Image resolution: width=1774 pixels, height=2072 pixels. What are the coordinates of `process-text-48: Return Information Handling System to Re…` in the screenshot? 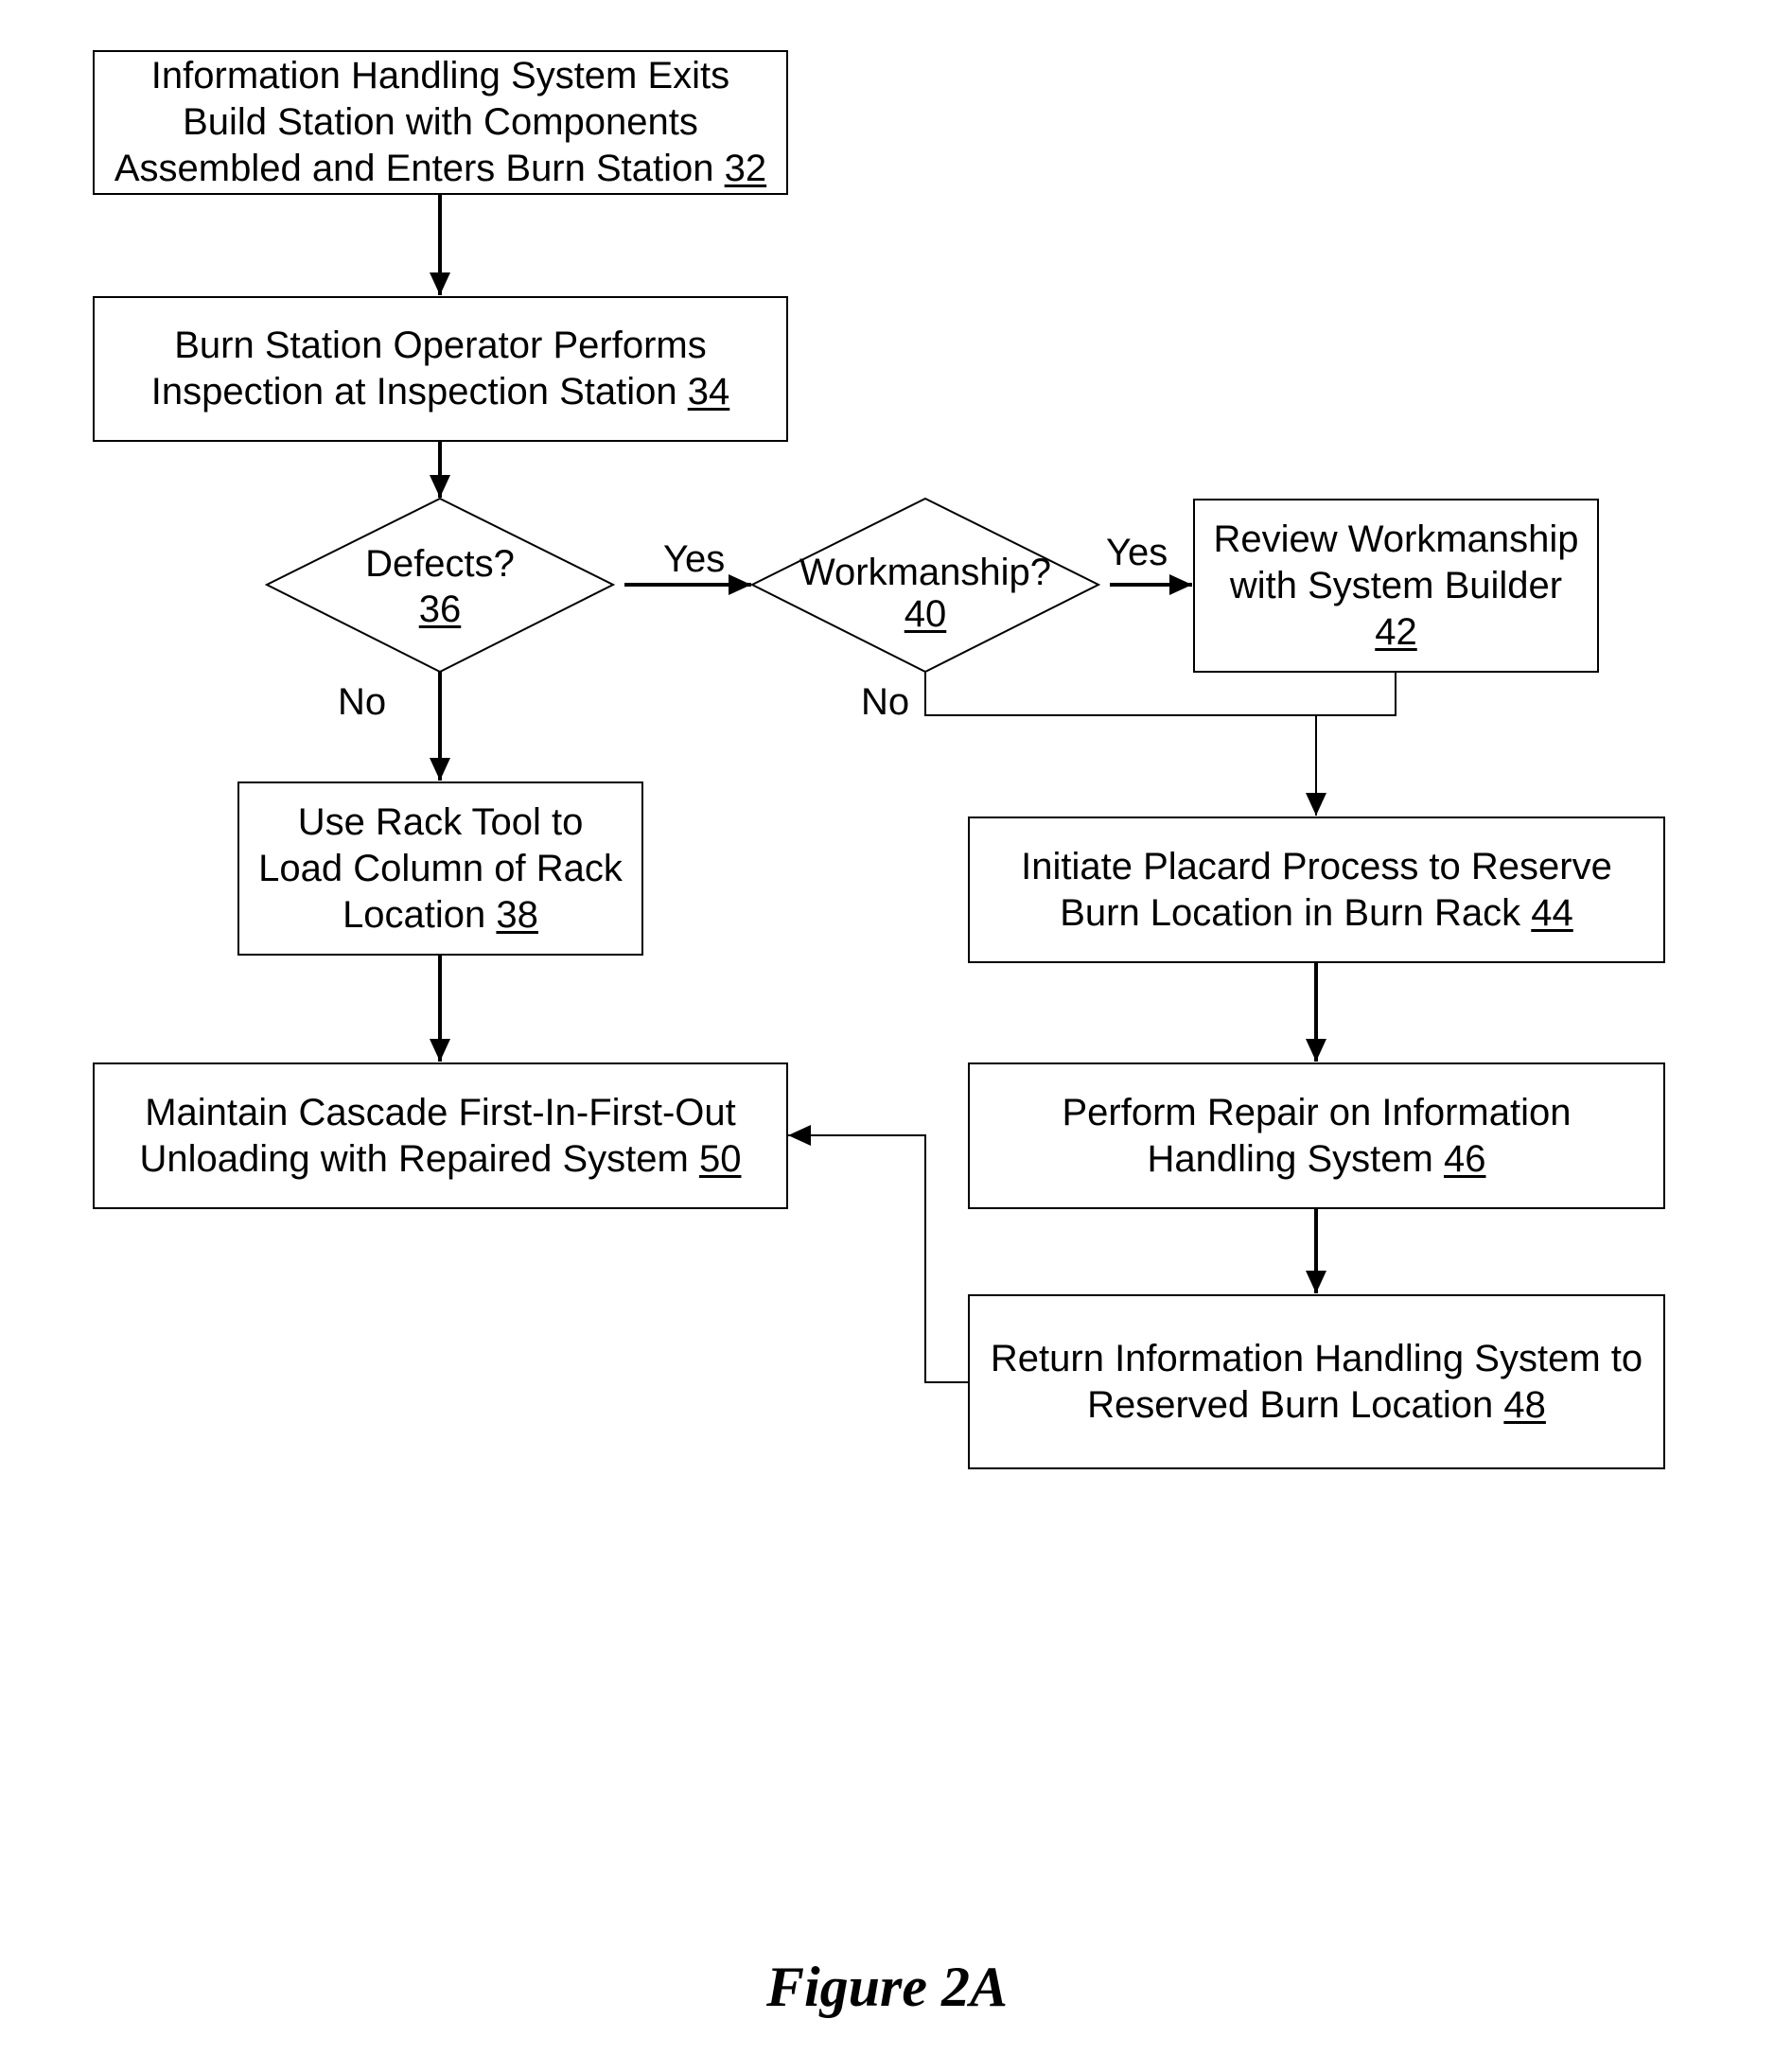 It's located at (1317, 1381).